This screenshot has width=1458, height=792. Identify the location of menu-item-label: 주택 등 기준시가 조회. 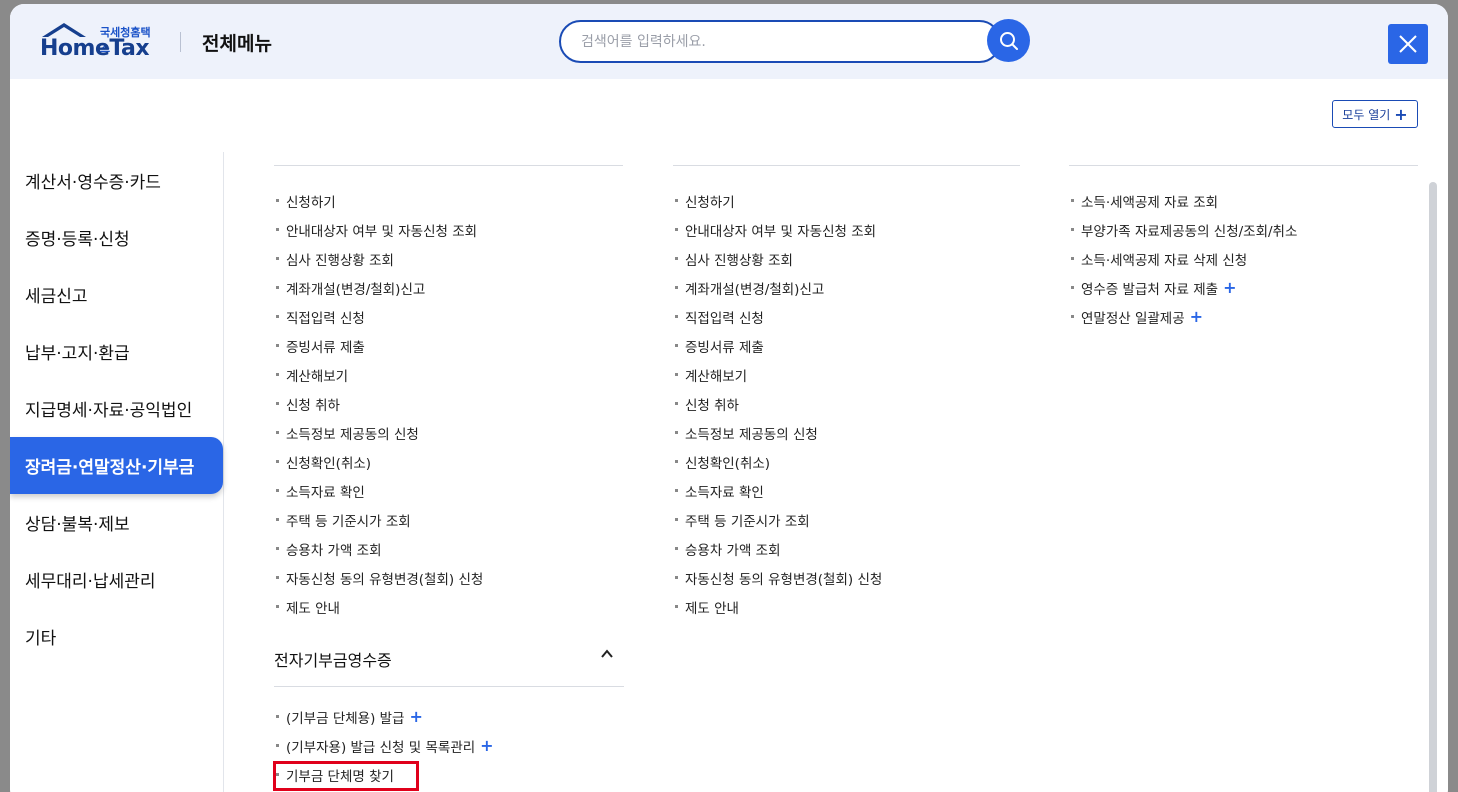
(747, 521).